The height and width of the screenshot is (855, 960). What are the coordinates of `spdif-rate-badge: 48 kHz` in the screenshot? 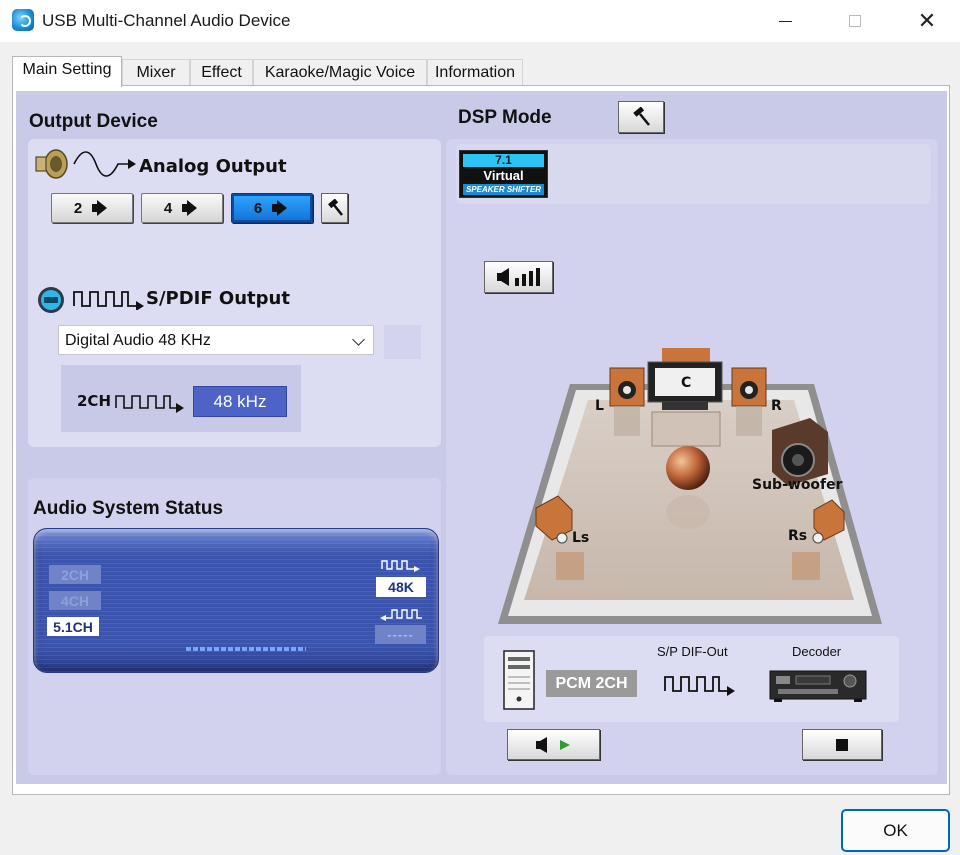 It's located at (240, 401).